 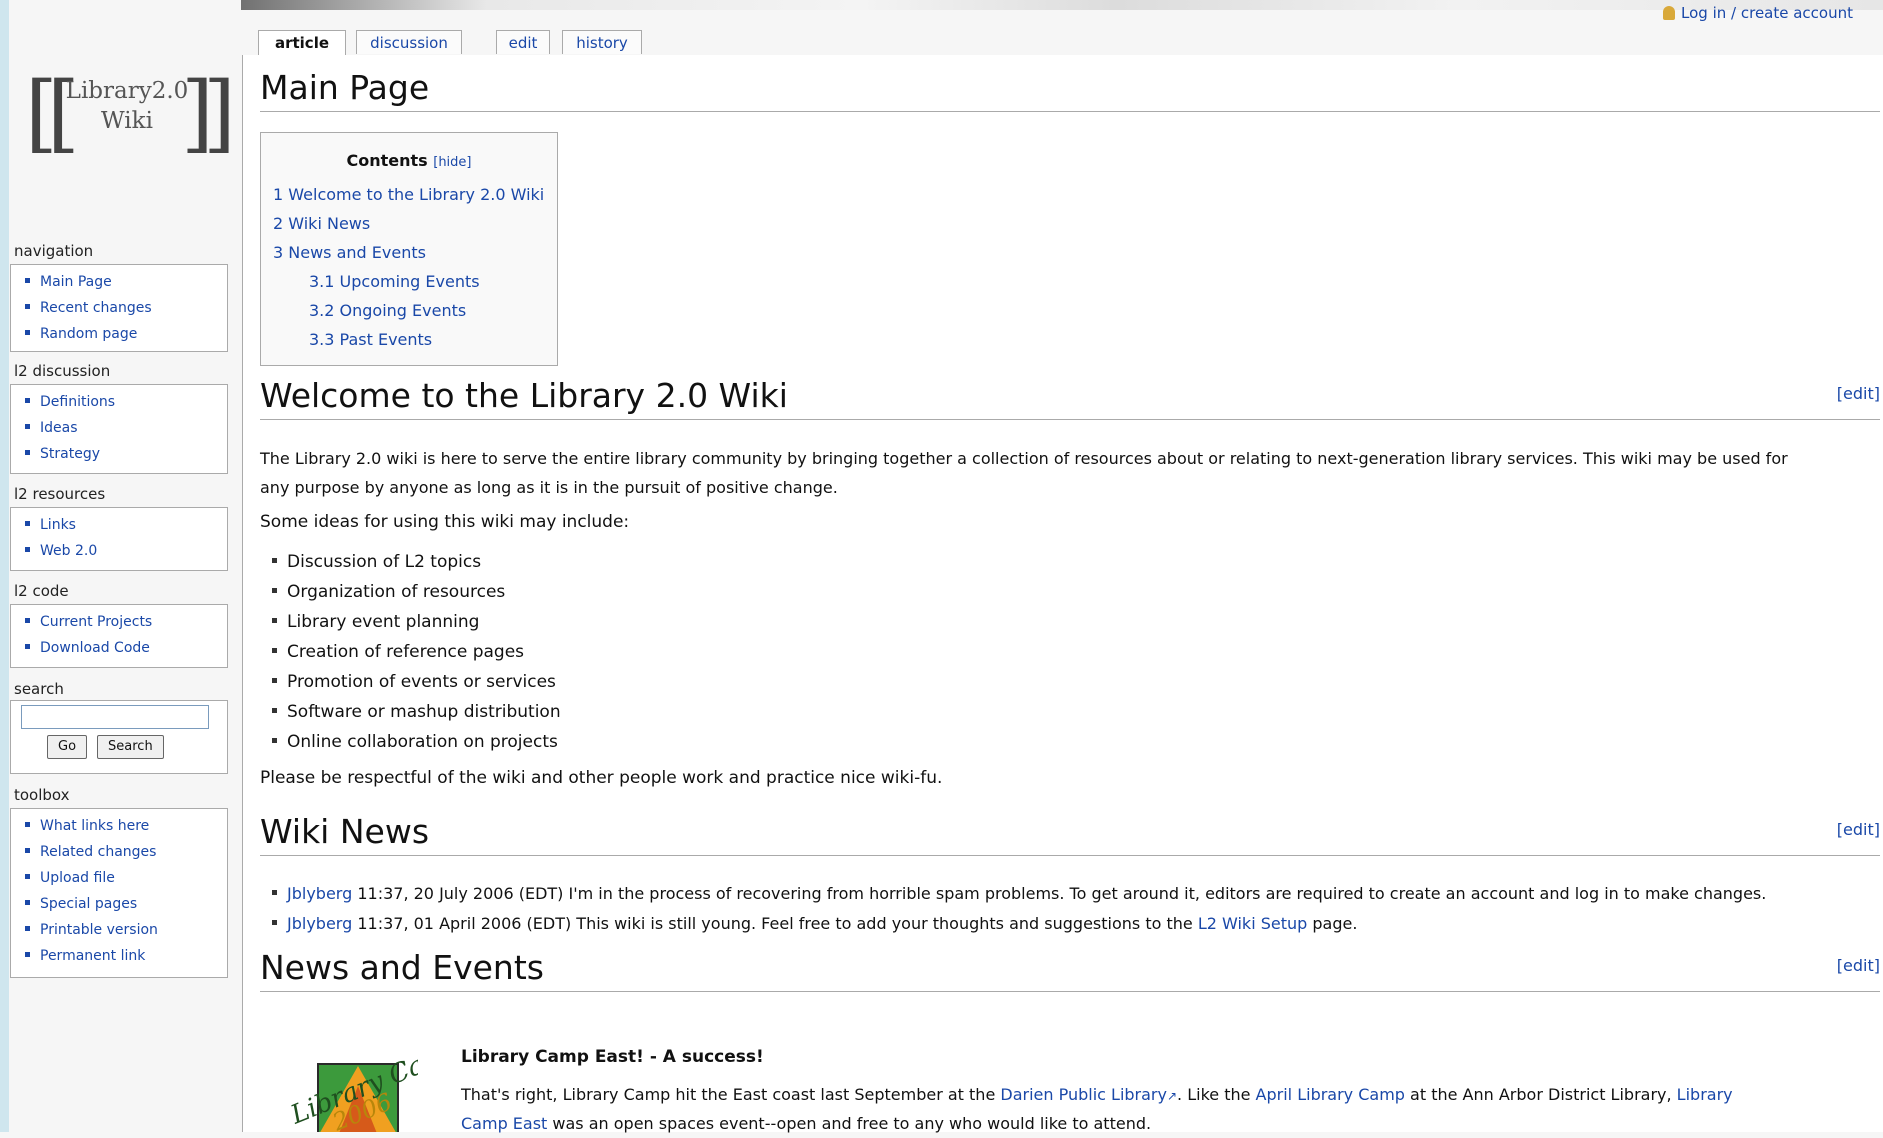 I want to click on tab-discussion: discussion, so click(x=409, y=42).